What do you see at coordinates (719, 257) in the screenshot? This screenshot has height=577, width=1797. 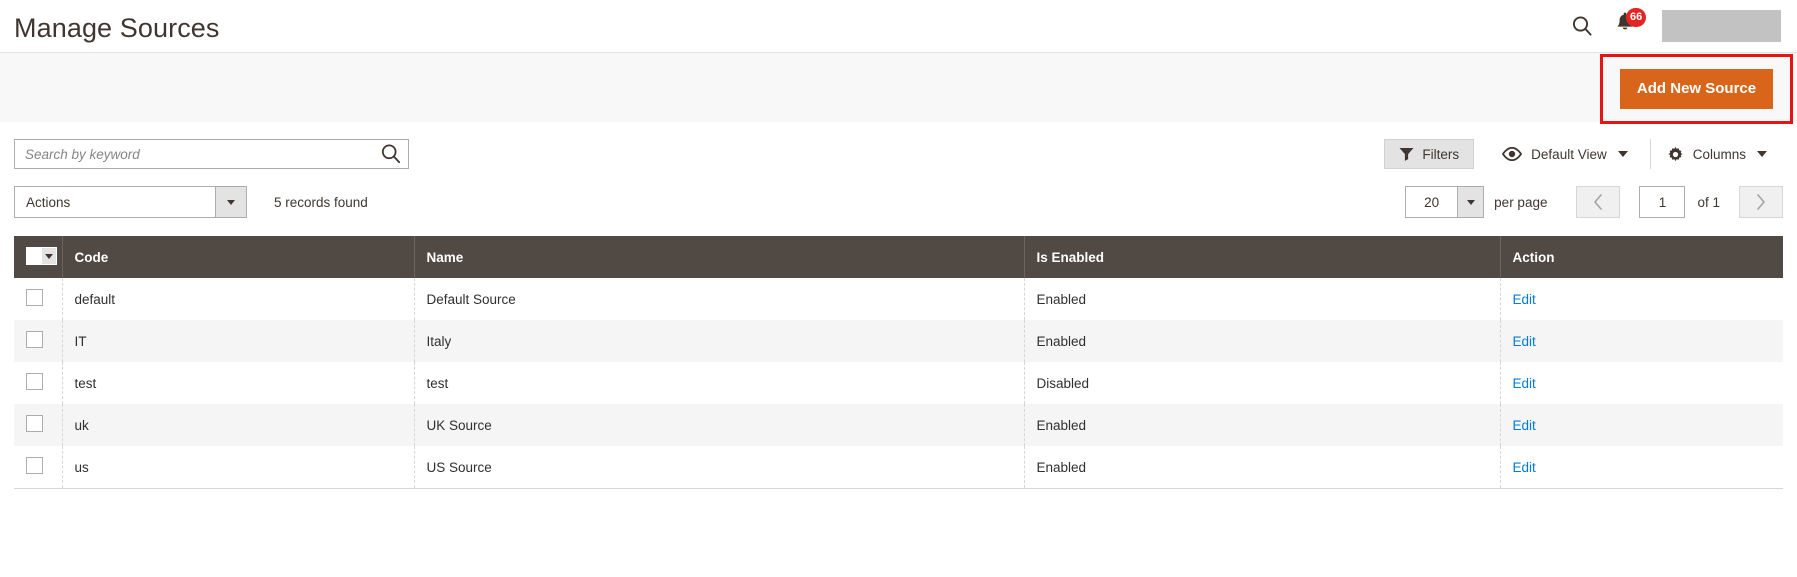 I see `column-header-name: Name` at bounding box center [719, 257].